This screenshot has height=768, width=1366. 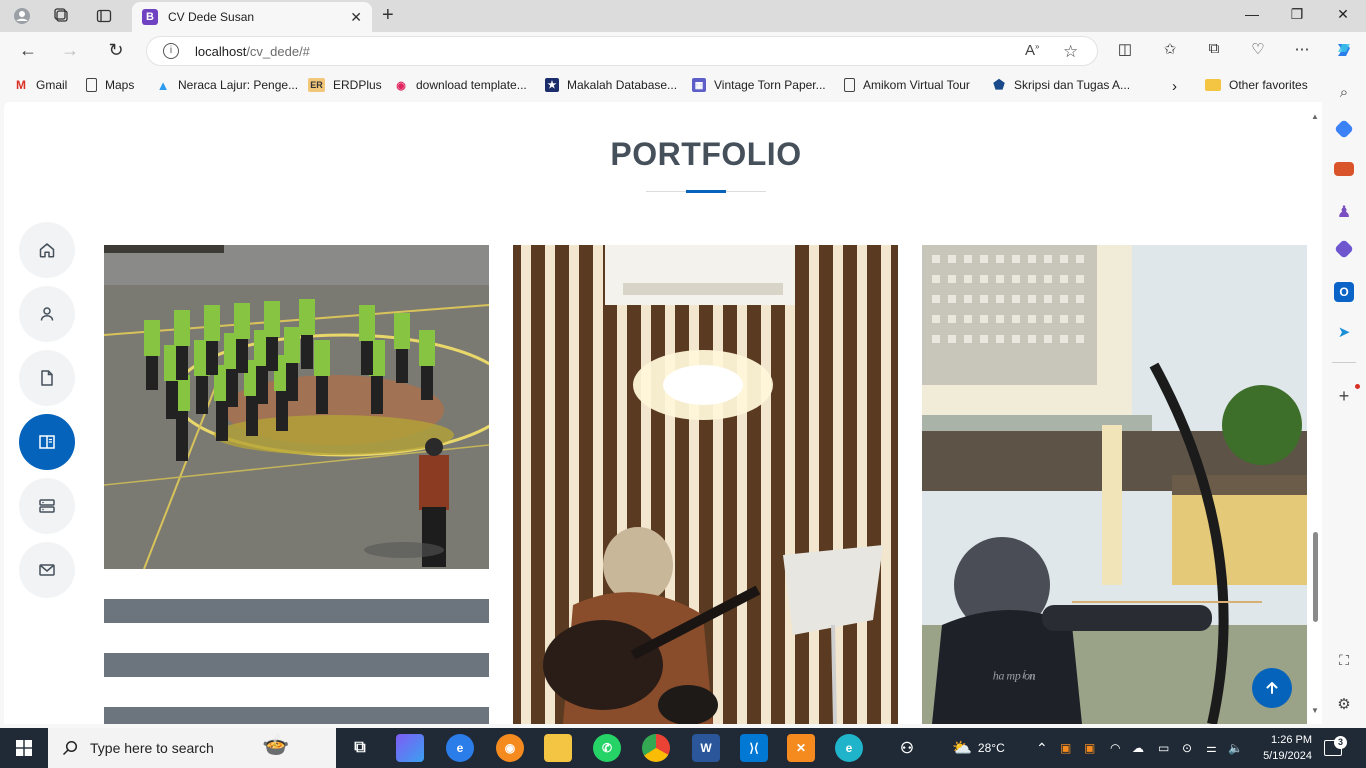 What do you see at coordinates (360, 748) in the screenshot?
I see `task-view-icon: ⧉` at bounding box center [360, 748].